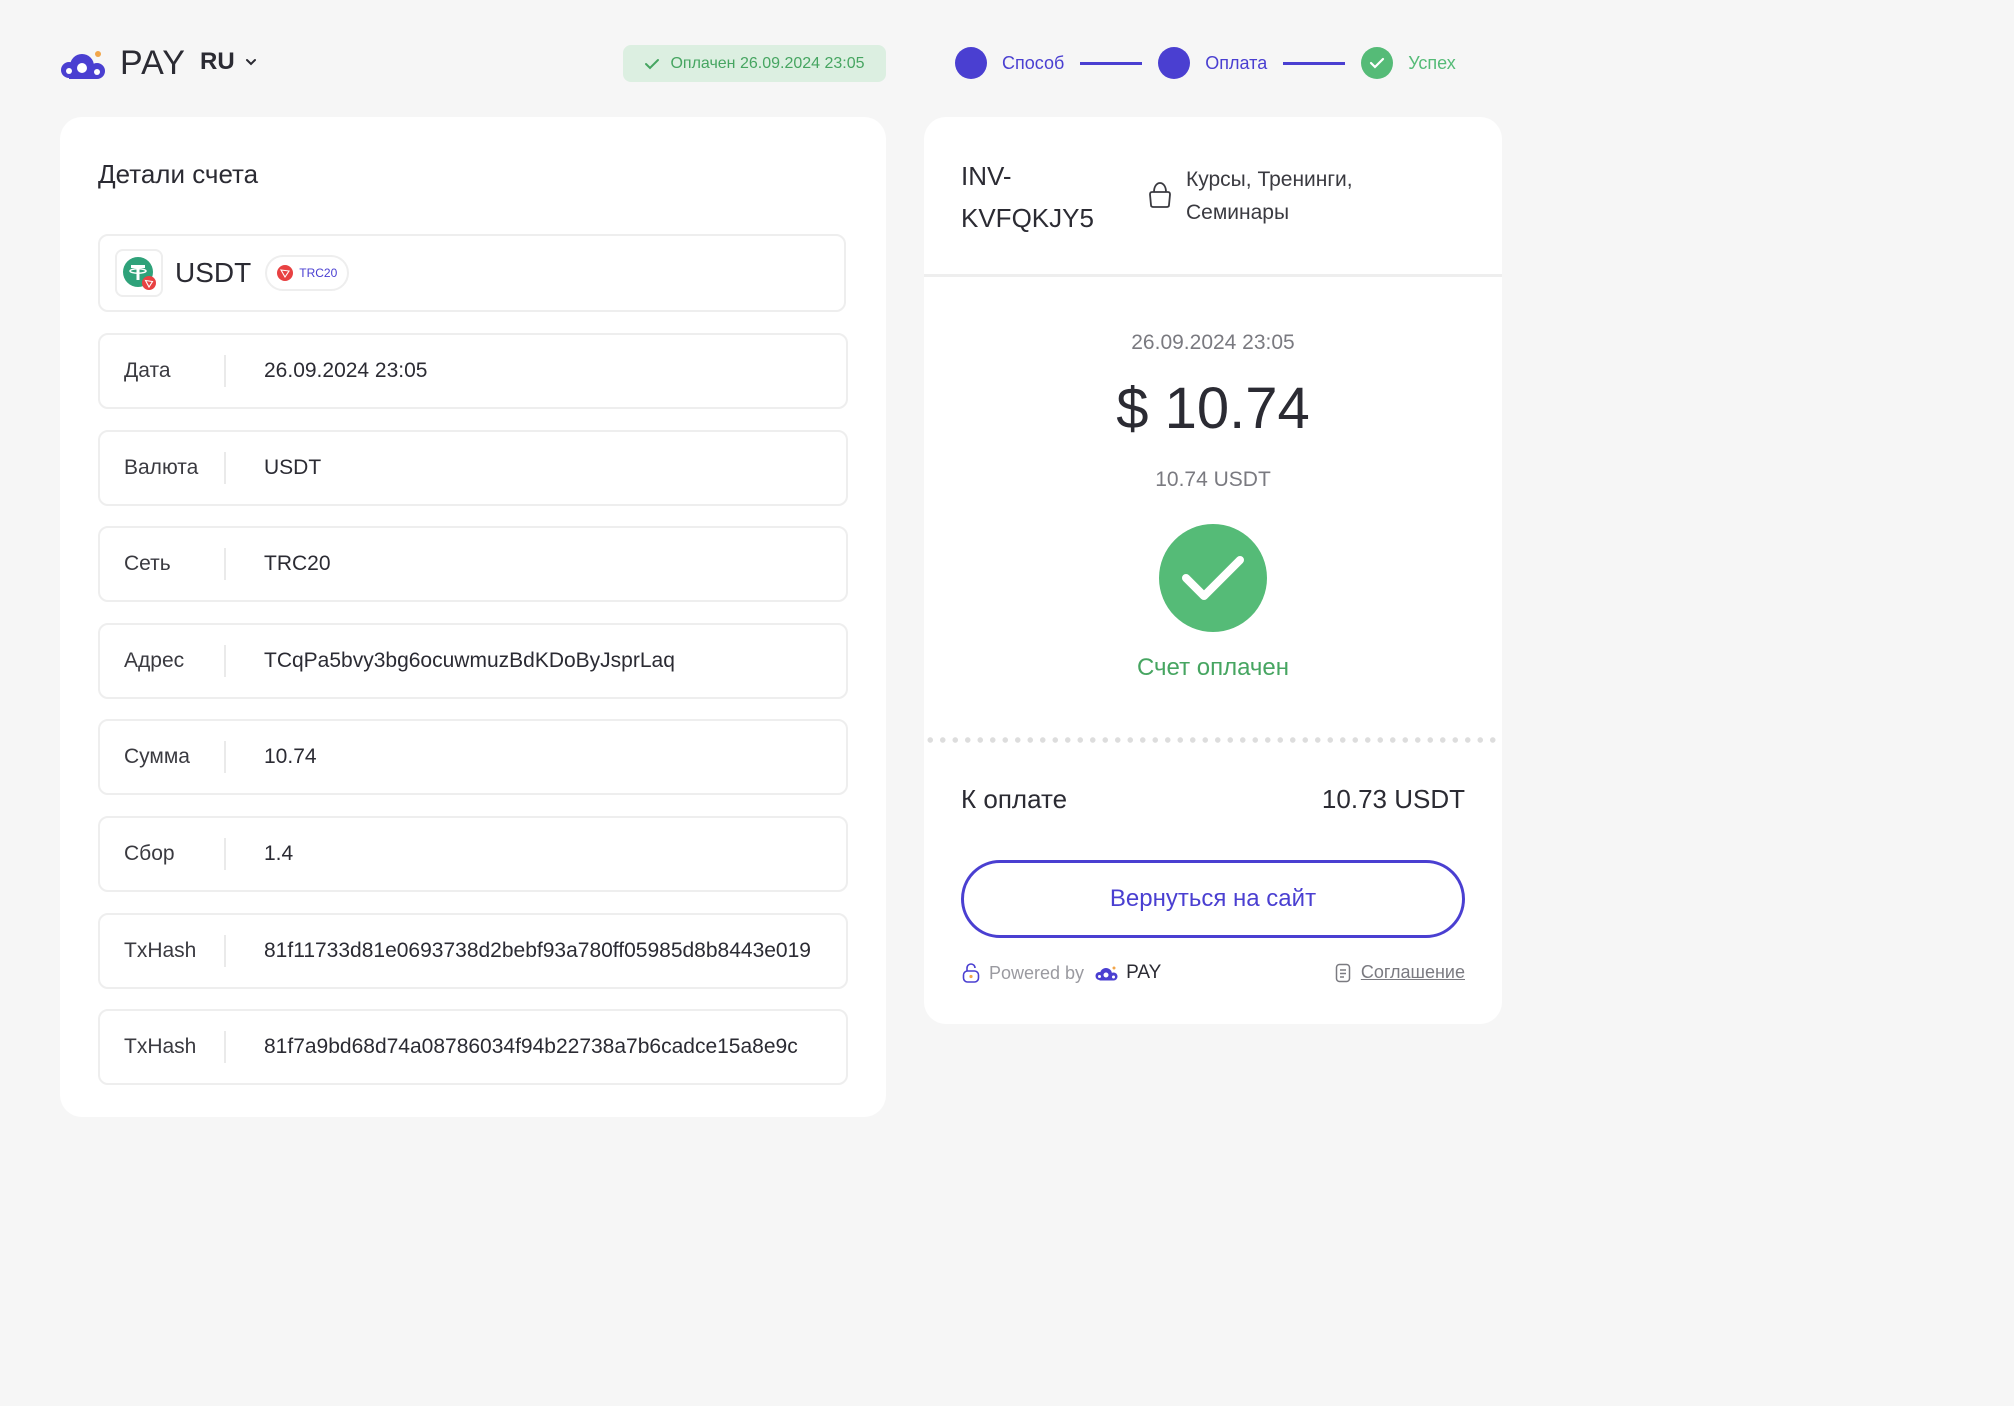 This screenshot has height=1406, width=2014. Describe the element at coordinates (1174, 63) in the screenshot. I see `step-dot-payment` at that location.